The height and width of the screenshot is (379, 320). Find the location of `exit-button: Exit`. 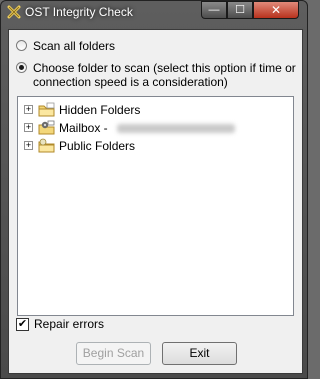

exit-button: Exit is located at coordinates (199, 353).